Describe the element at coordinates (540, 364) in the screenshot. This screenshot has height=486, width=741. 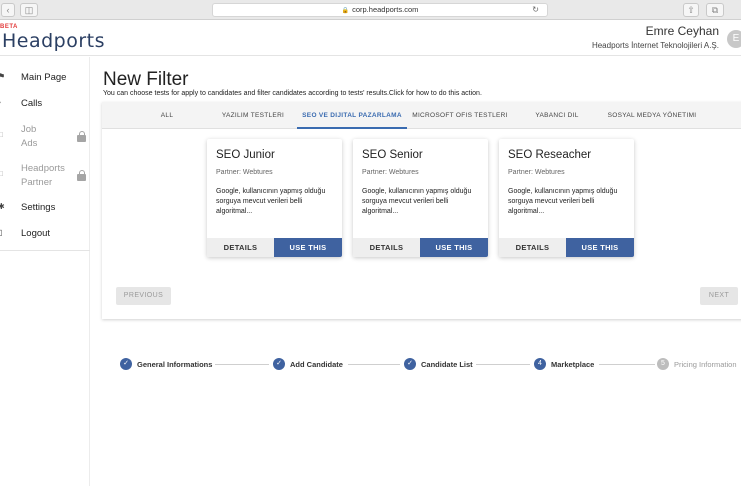
I see `step-number: 4` at that location.